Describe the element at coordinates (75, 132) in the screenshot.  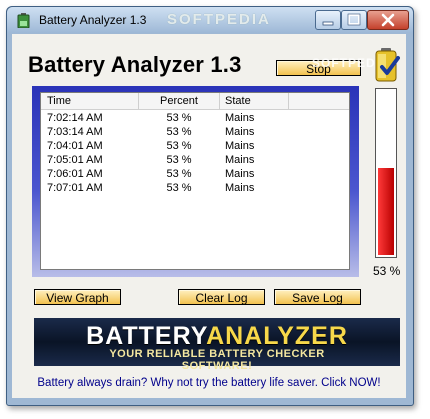
I see `log-cell-time: 7:03:14 AM` at that location.